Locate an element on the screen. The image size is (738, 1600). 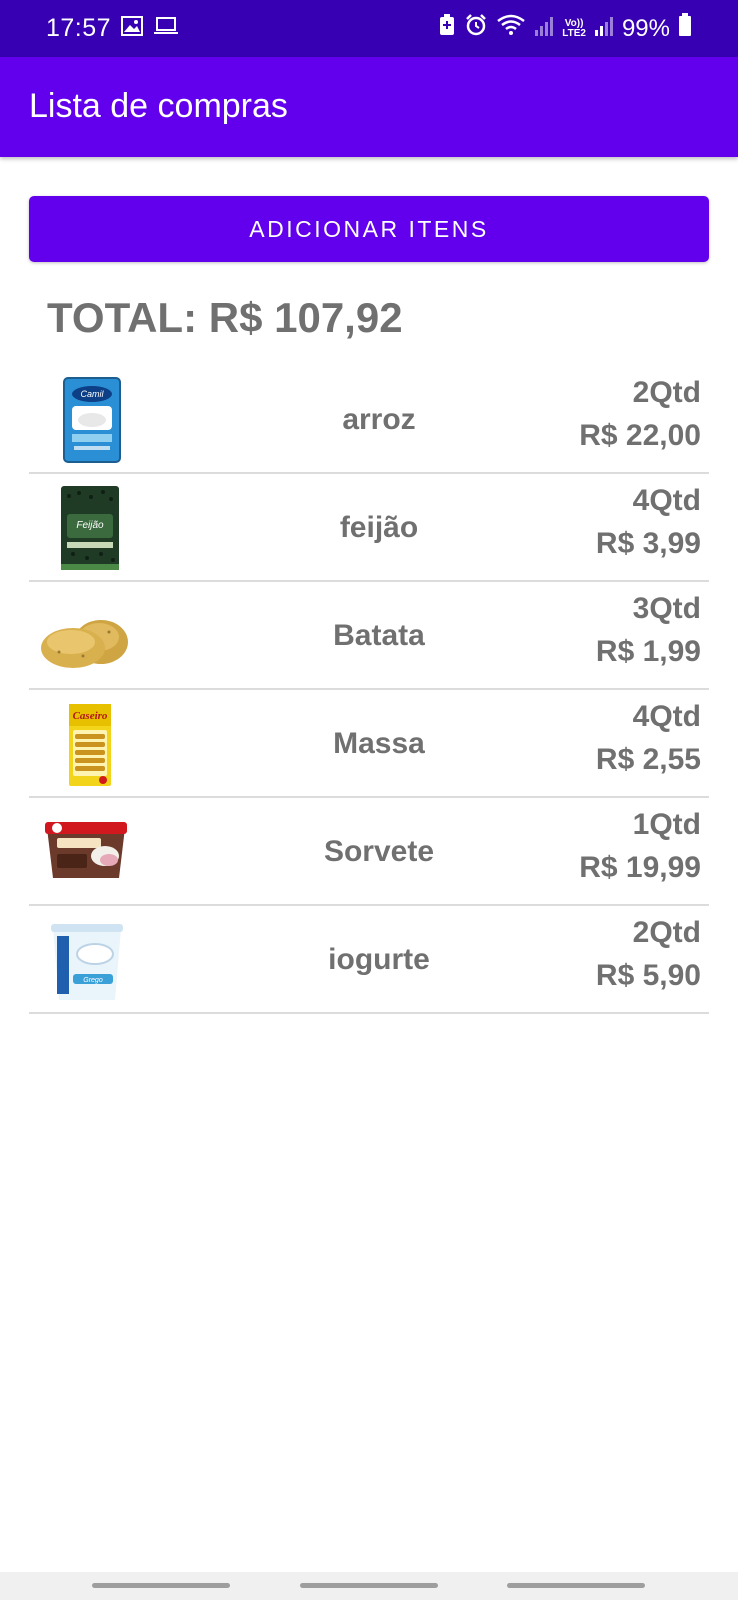
rice-package-image: Camil is located at coordinates (92, 420).